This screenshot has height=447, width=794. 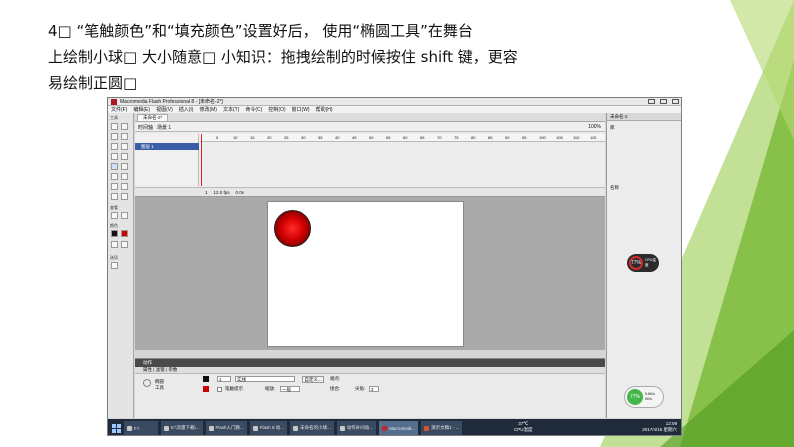 I want to click on menu-insert: 插入(I), so click(x=186, y=109).